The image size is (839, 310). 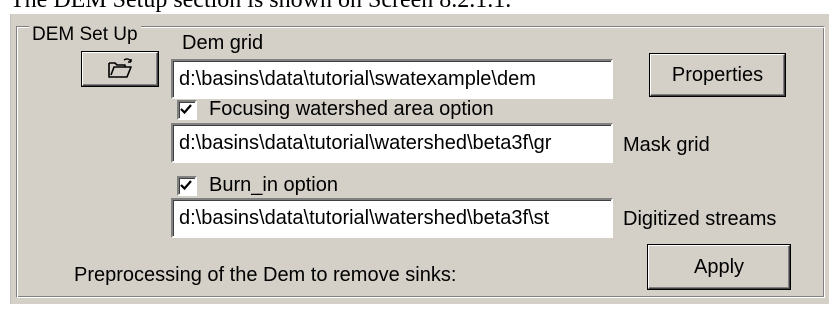 What do you see at coordinates (717, 75) in the screenshot?
I see `properties-button: Properties` at bounding box center [717, 75].